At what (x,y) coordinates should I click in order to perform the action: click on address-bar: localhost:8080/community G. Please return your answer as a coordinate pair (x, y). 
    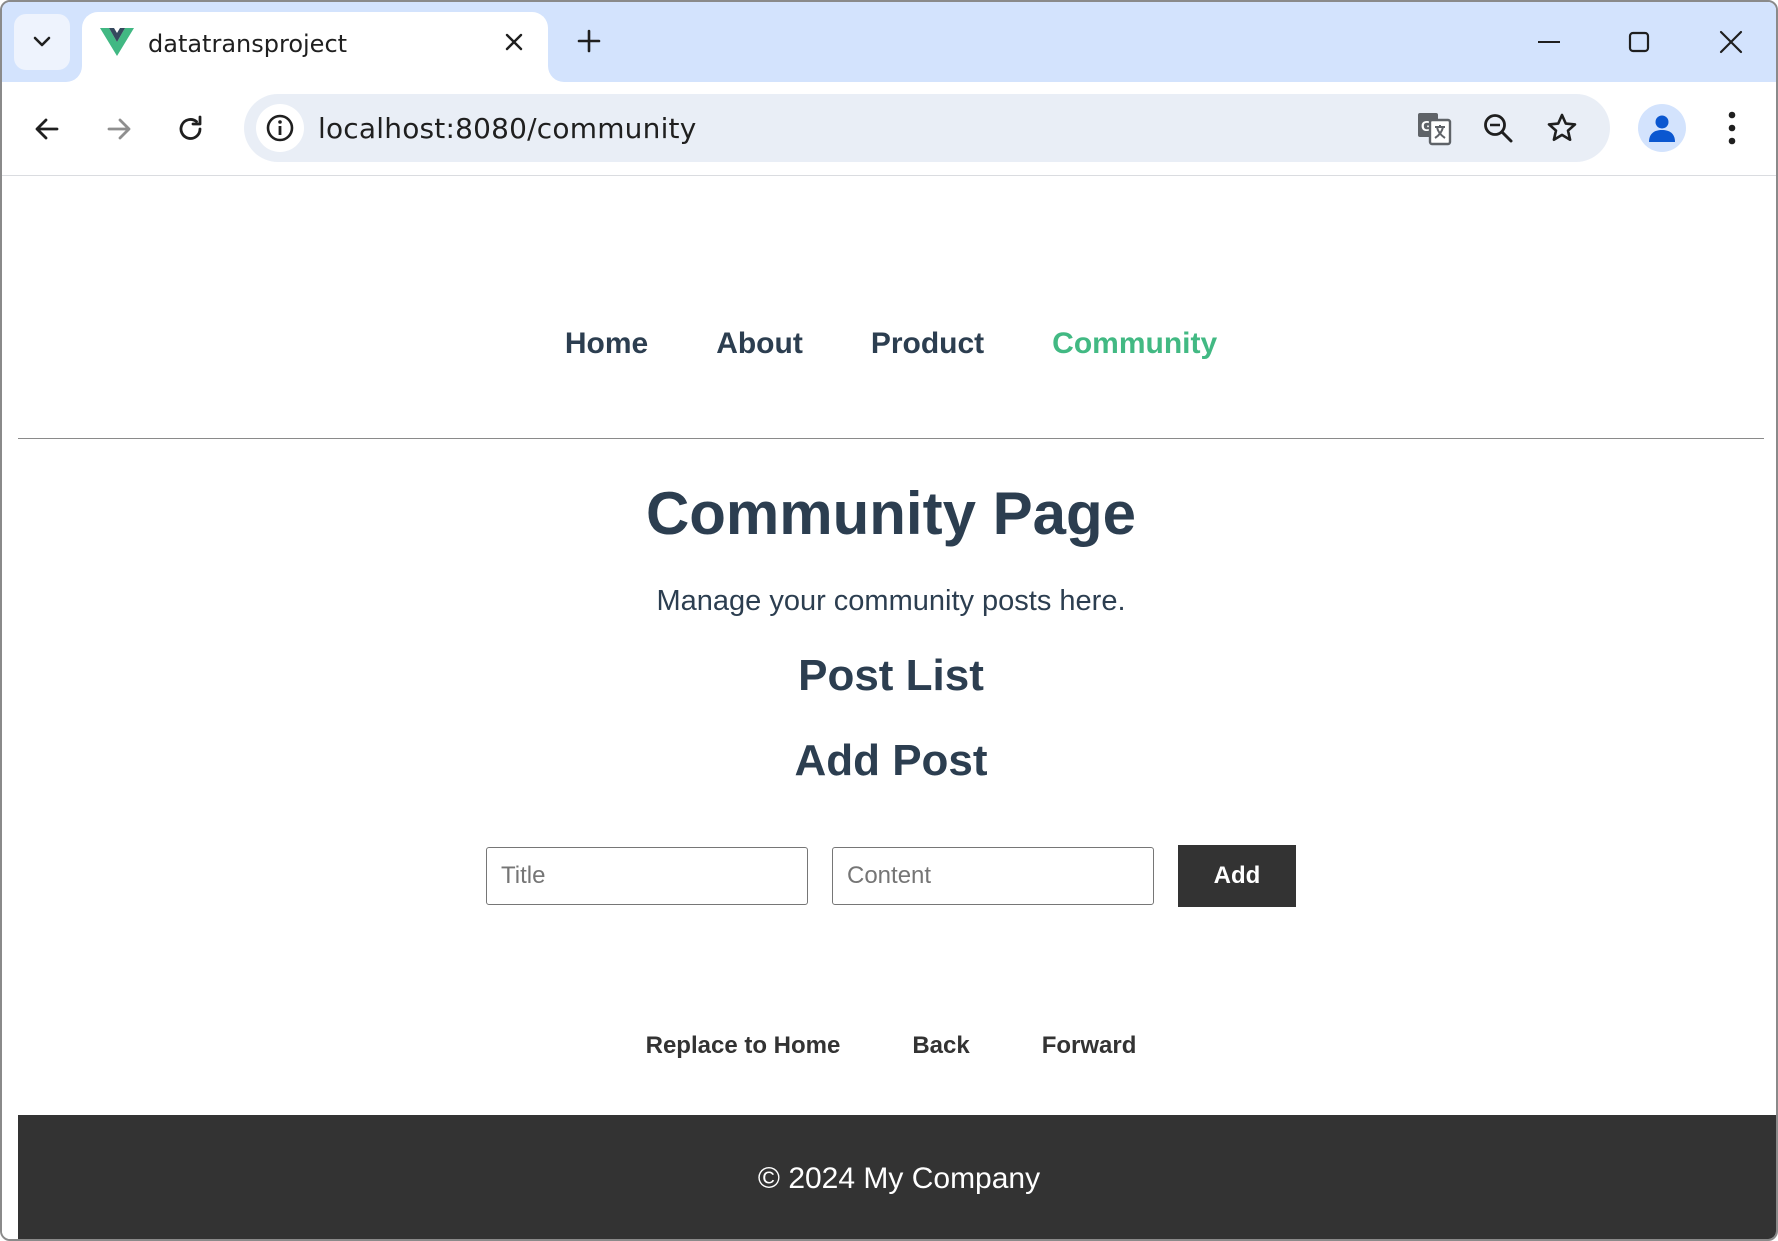
    Looking at the image, I should click on (927, 128).